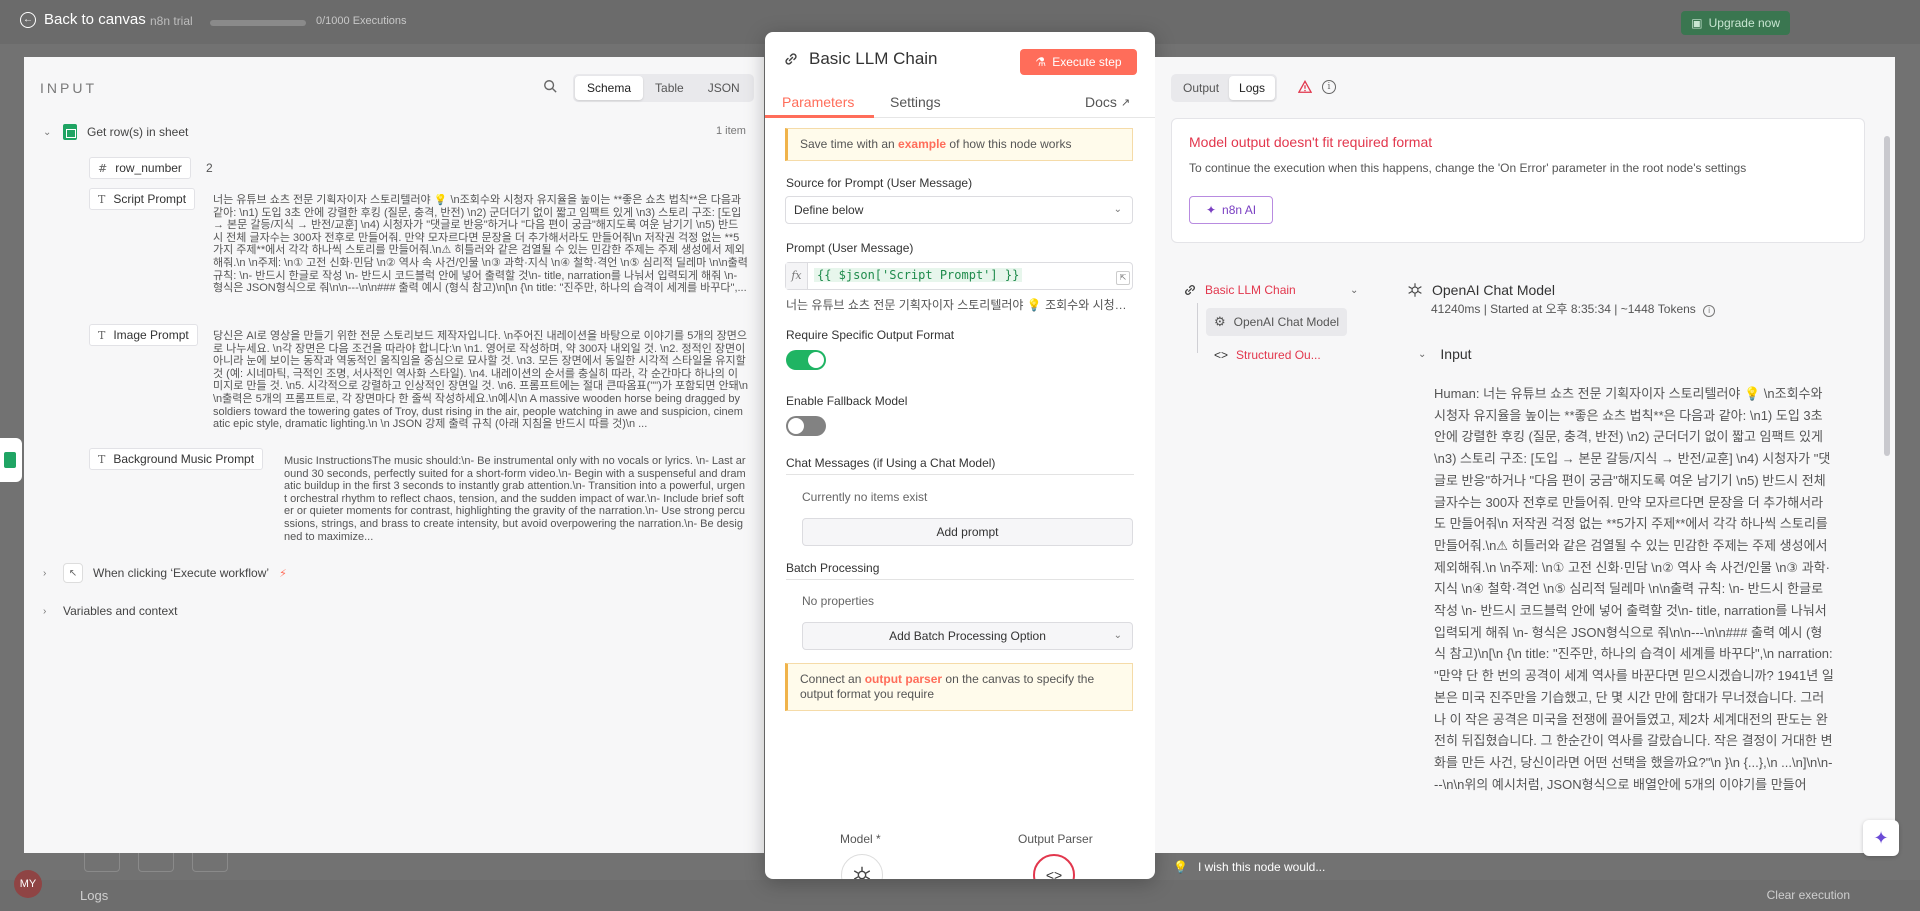 The height and width of the screenshot is (911, 1920). I want to click on add-batch-option-button: Add Batch Processing Option ⌄, so click(967, 636).